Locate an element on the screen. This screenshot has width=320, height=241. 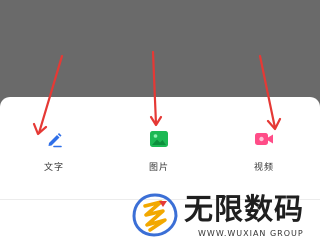
watermark-title: 无限数码 is located at coordinates (244, 209).